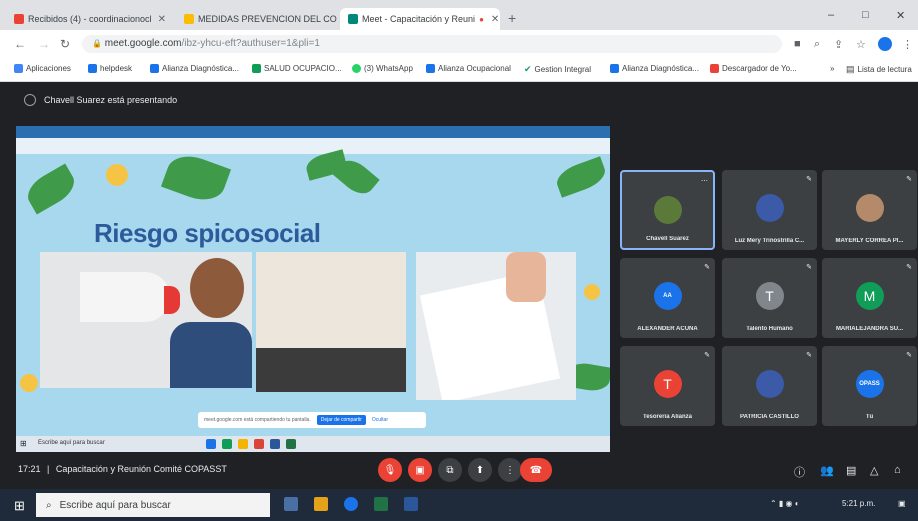 The height and width of the screenshot is (521, 918). I want to click on megaphone-photo, so click(146, 320).